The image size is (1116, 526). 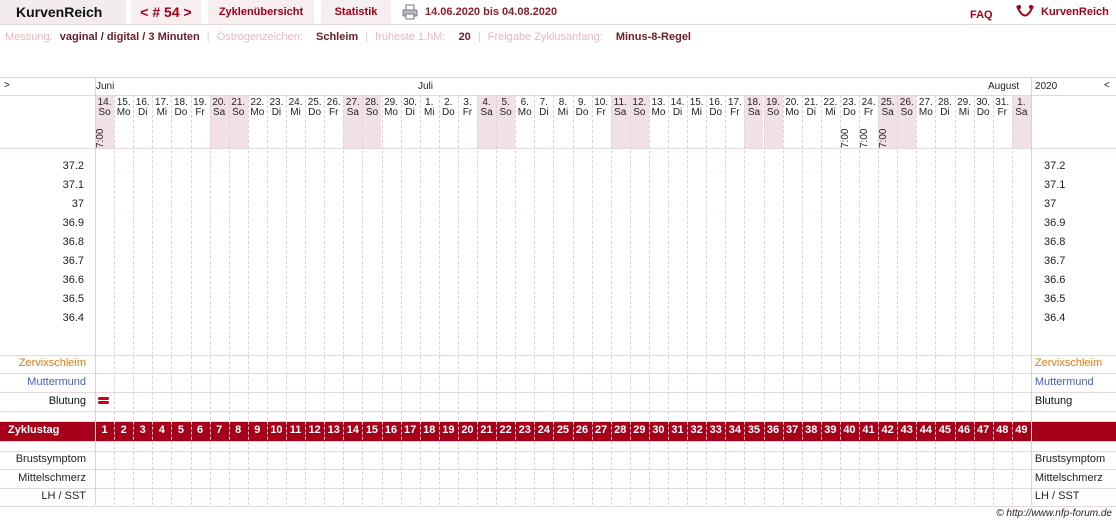 I want to click on cycle-day-number: 24, so click(x=543, y=430).